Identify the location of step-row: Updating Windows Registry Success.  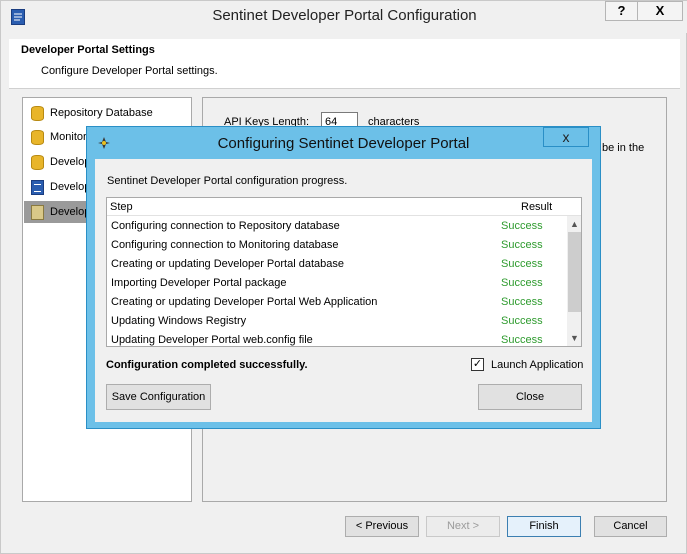
(337, 321).